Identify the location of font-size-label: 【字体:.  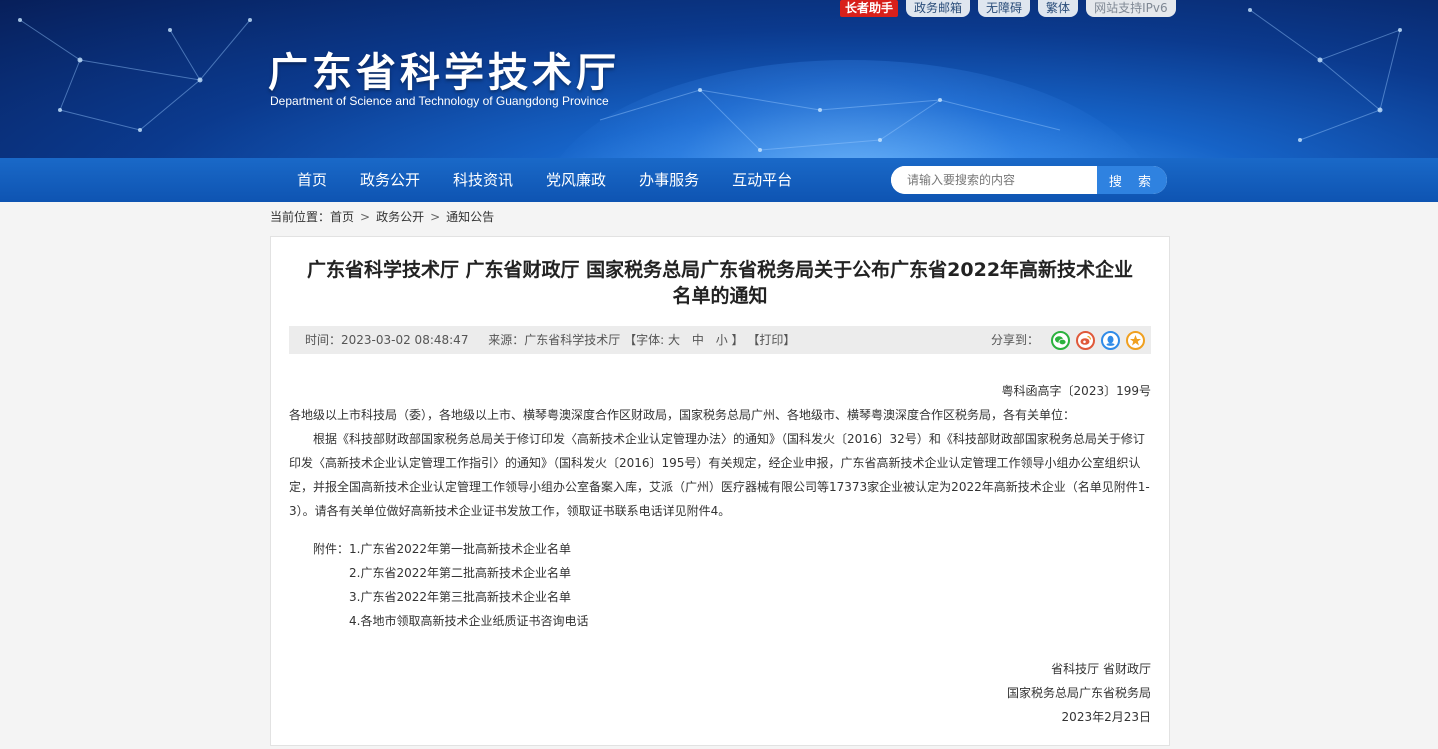
(644, 340).